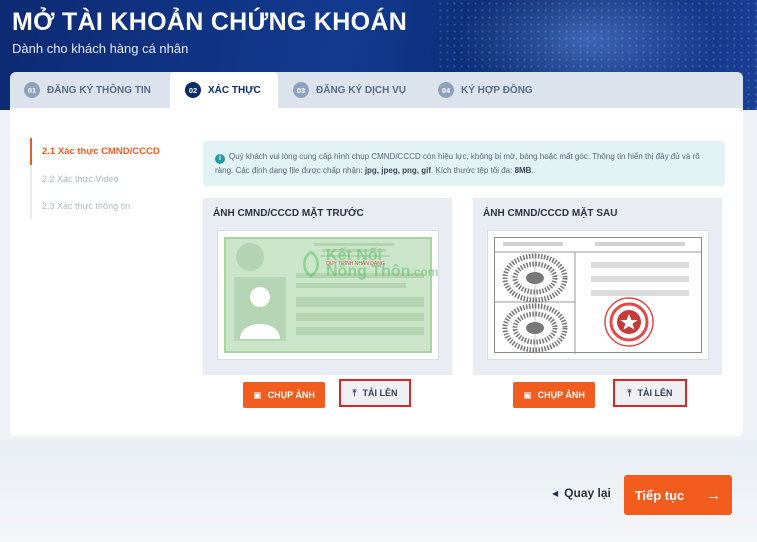 The height and width of the screenshot is (542, 757). What do you see at coordinates (714, 495) in the screenshot?
I see `arrow-right-icon: →` at bounding box center [714, 495].